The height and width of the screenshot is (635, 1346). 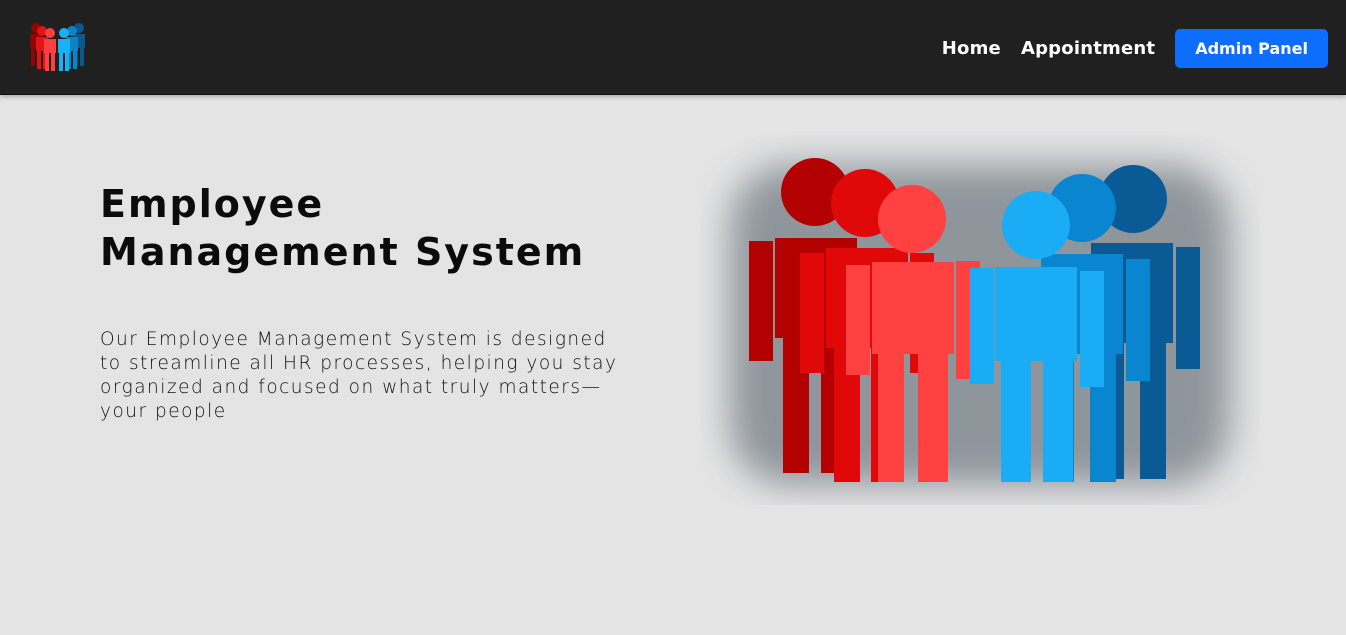 I want to click on nav-links: Home Appointment Admin Panel, so click(x=1135, y=48).